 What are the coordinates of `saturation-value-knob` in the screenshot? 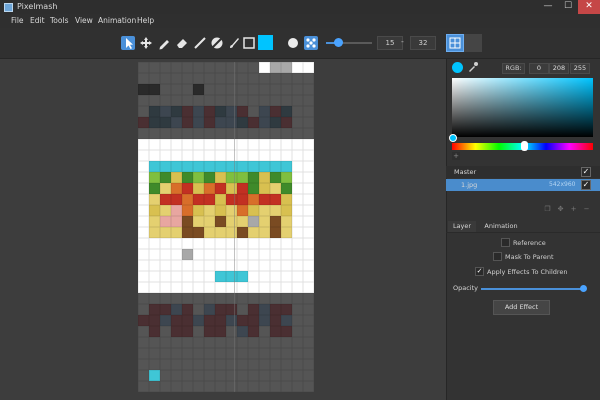 It's located at (453, 138).